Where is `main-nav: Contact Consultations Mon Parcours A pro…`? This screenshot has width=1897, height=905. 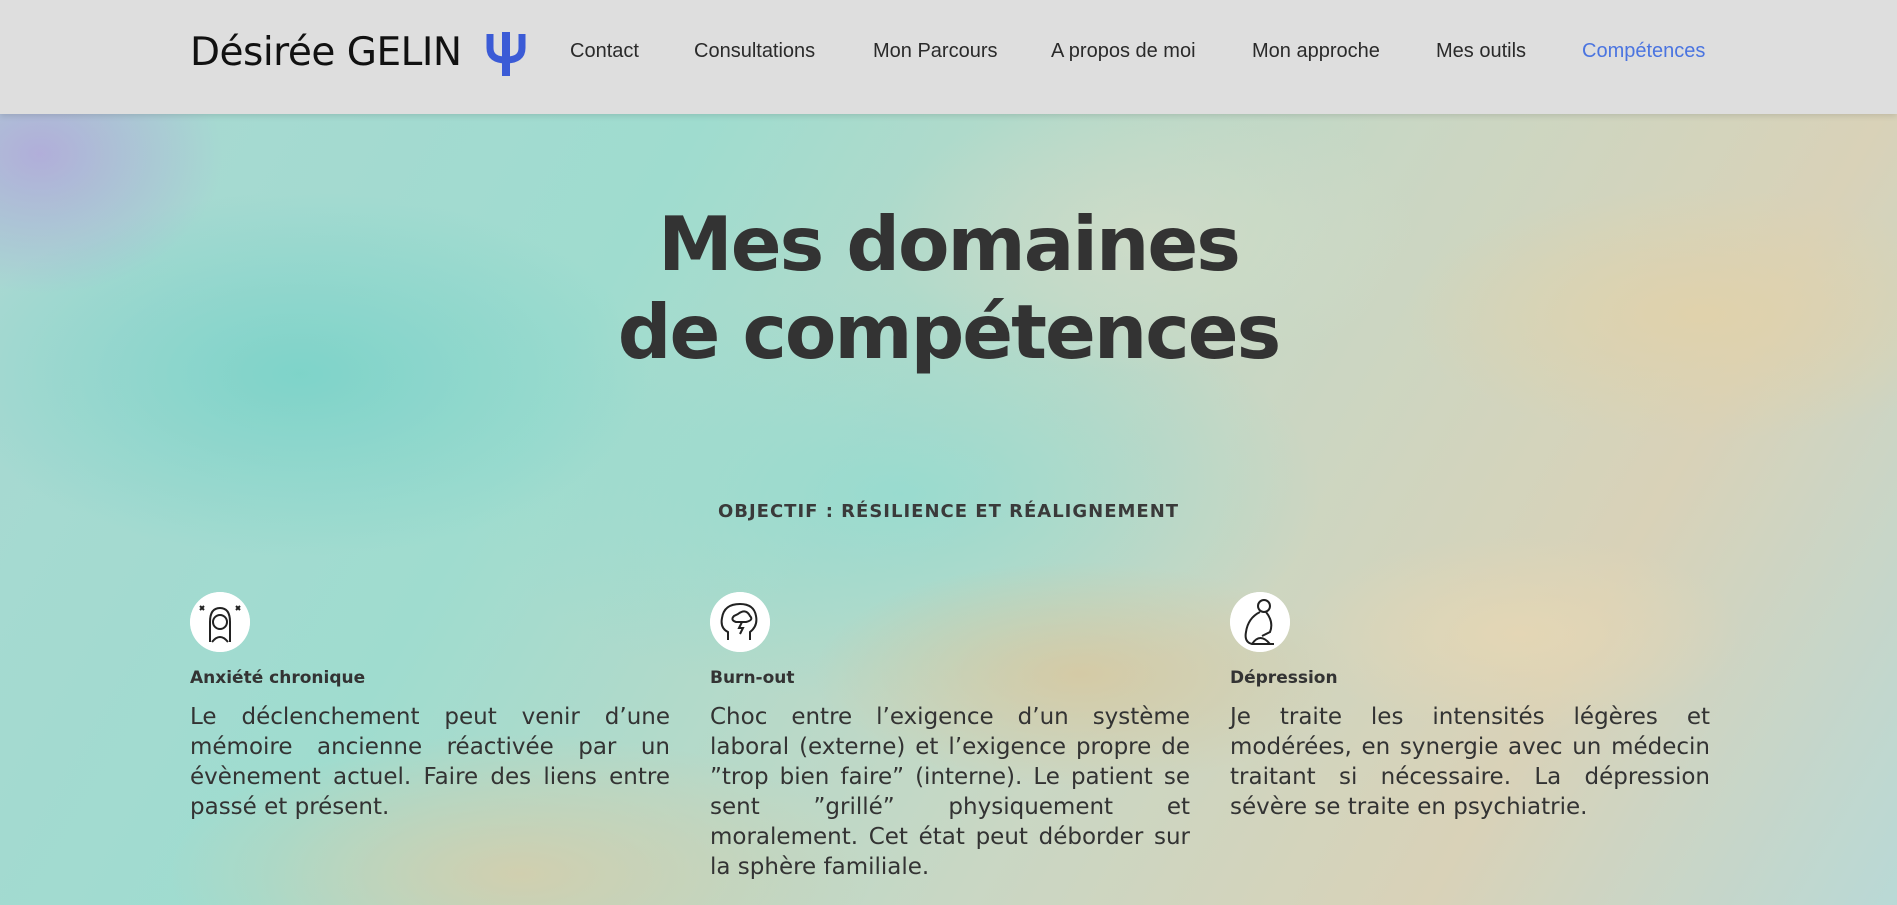 main-nav: Contact Consultations Mon Parcours A pro… is located at coordinates (948, 55).